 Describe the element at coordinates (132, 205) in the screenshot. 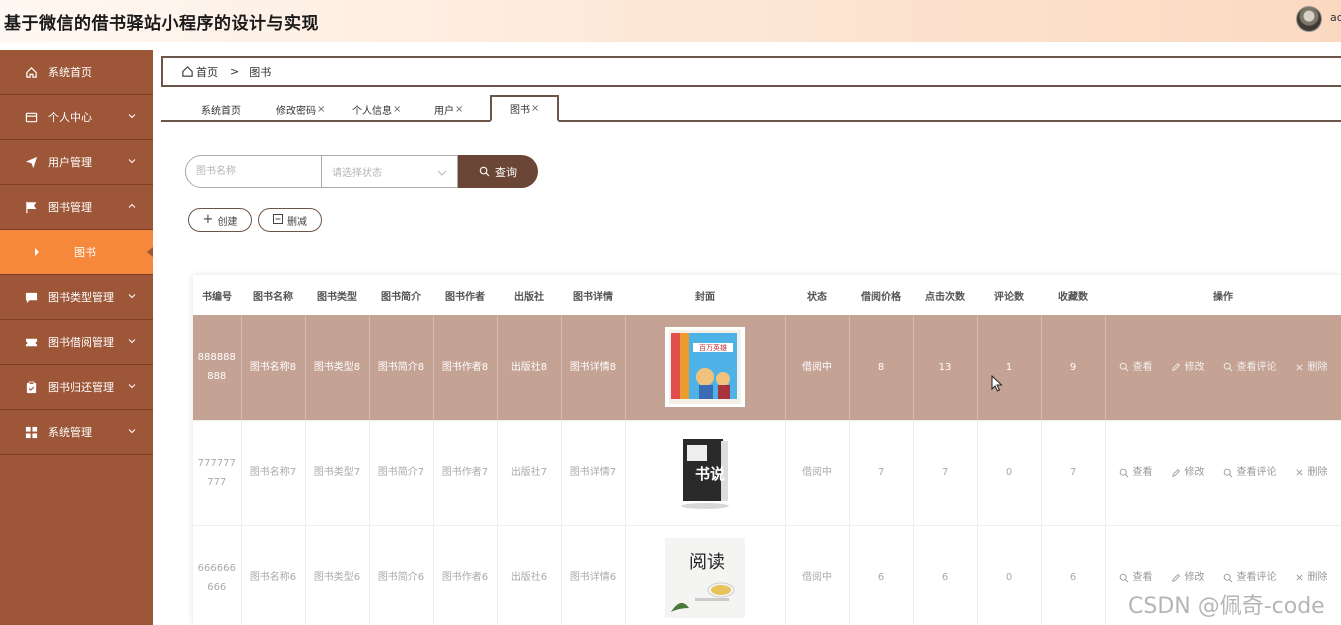

I see `chevron-up-icon` at that location.